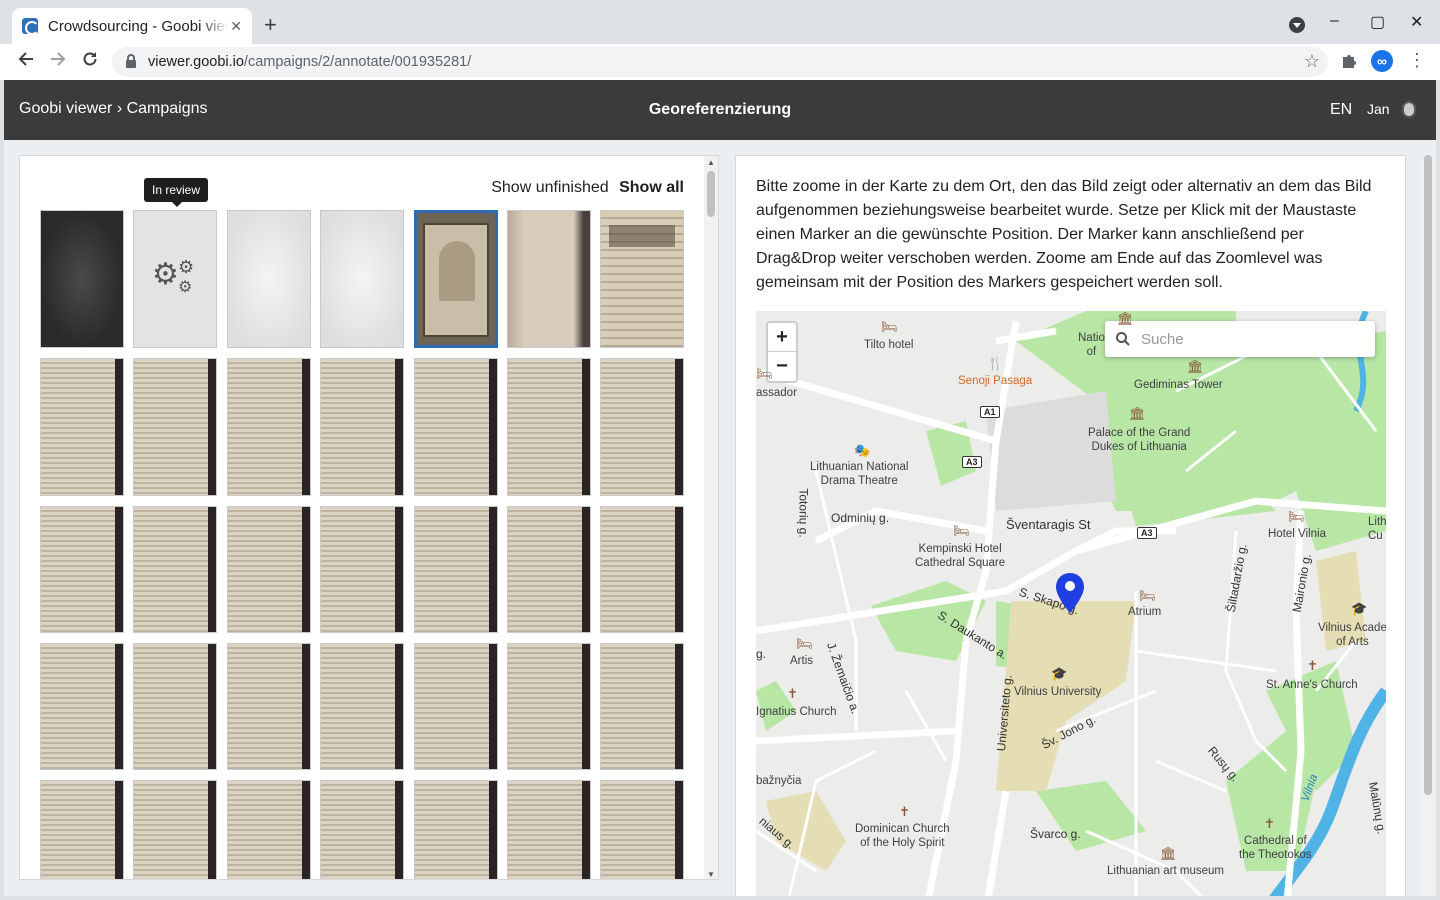 This screenshot has width=1440, height=900. What do you see at coordinates (960, 556) in the screenshot?
I see `label-kempinski: Kempinski Hotel Cathedral Square` at bounding box center [960, 556].